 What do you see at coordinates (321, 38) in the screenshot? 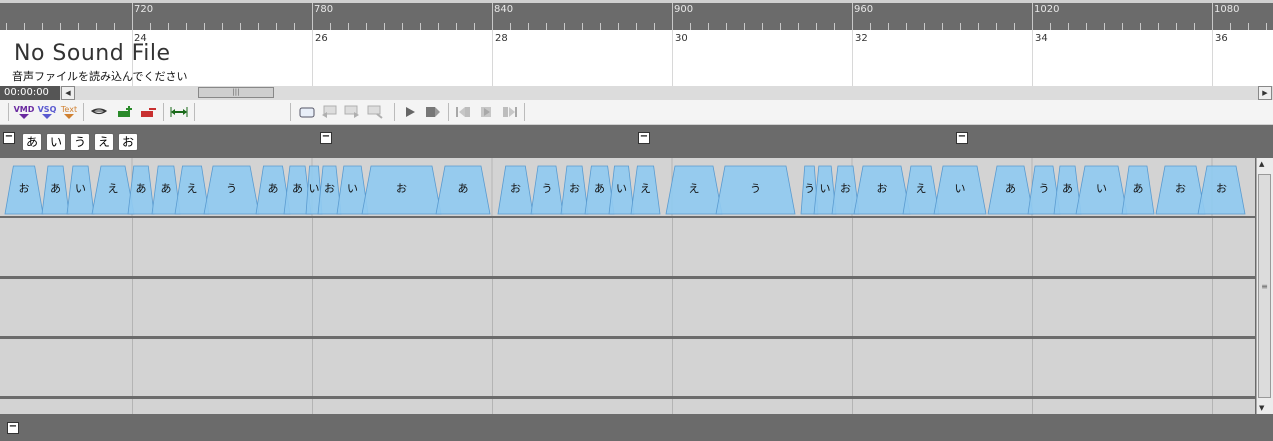
I see `beat-number: 26` at bounding box center [321, 38].